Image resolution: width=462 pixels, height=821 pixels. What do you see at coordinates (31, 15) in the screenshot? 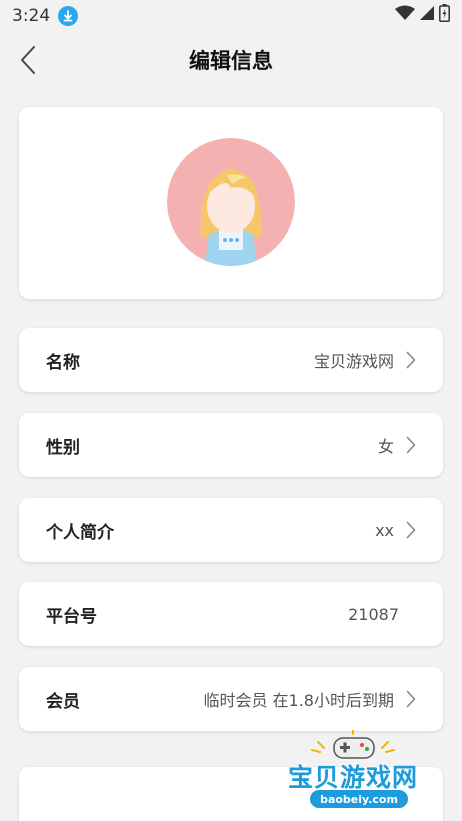
I see `status-time: 3:24` at bounding box center [31, 15].